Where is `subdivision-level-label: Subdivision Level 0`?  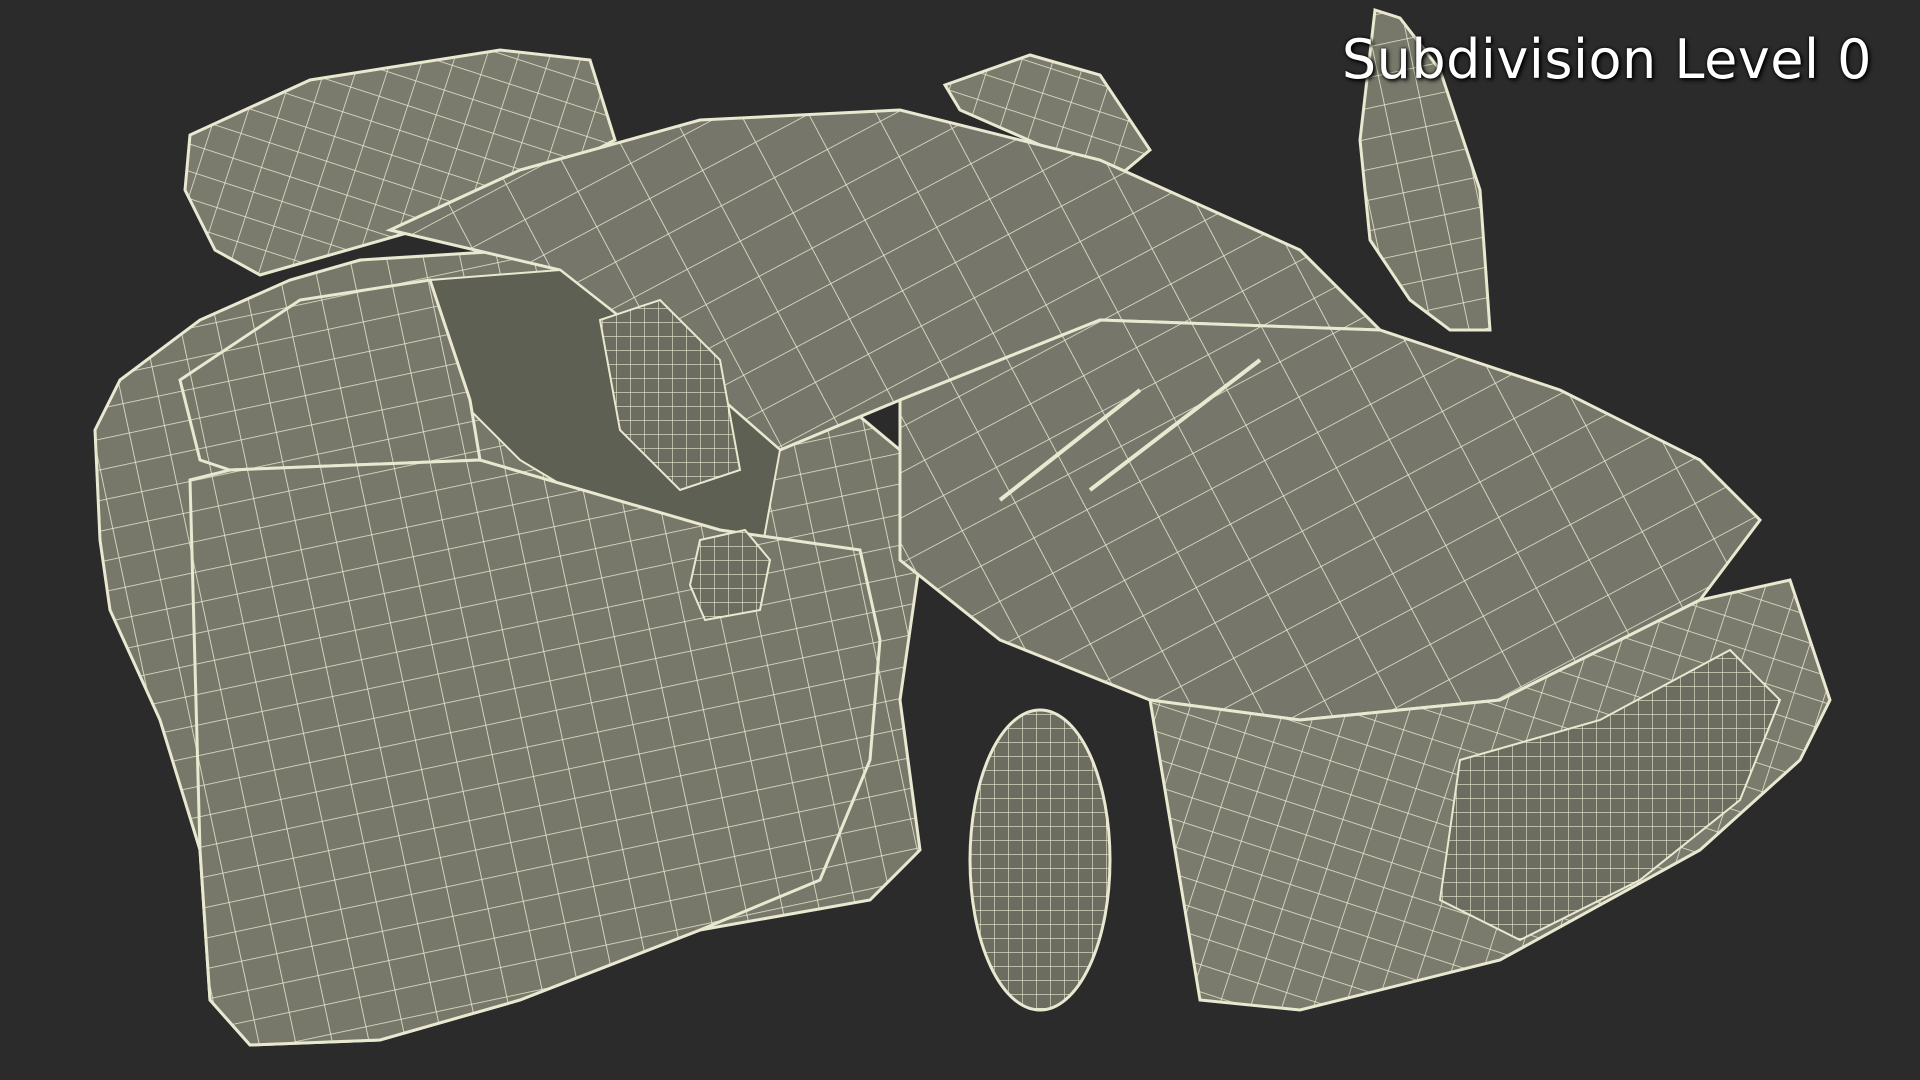
subdivision-level-label: Subdivision Level 0 is located at coordinates (1606, 59).